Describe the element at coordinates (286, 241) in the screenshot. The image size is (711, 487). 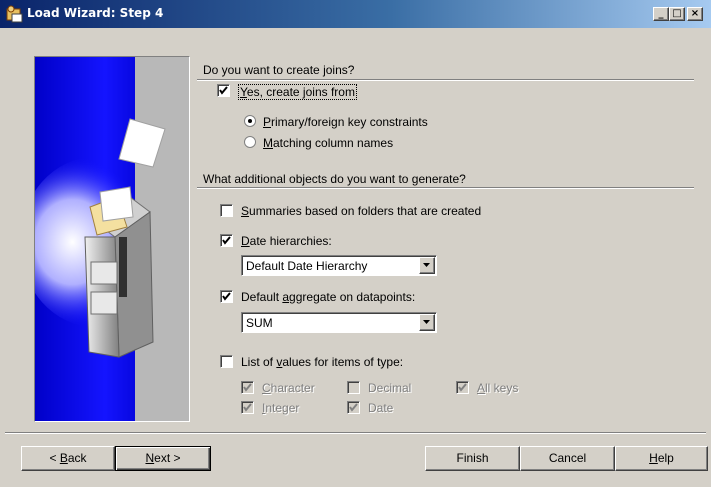
I see `date-hierarchies-label: Date hierarchies:` at that location.